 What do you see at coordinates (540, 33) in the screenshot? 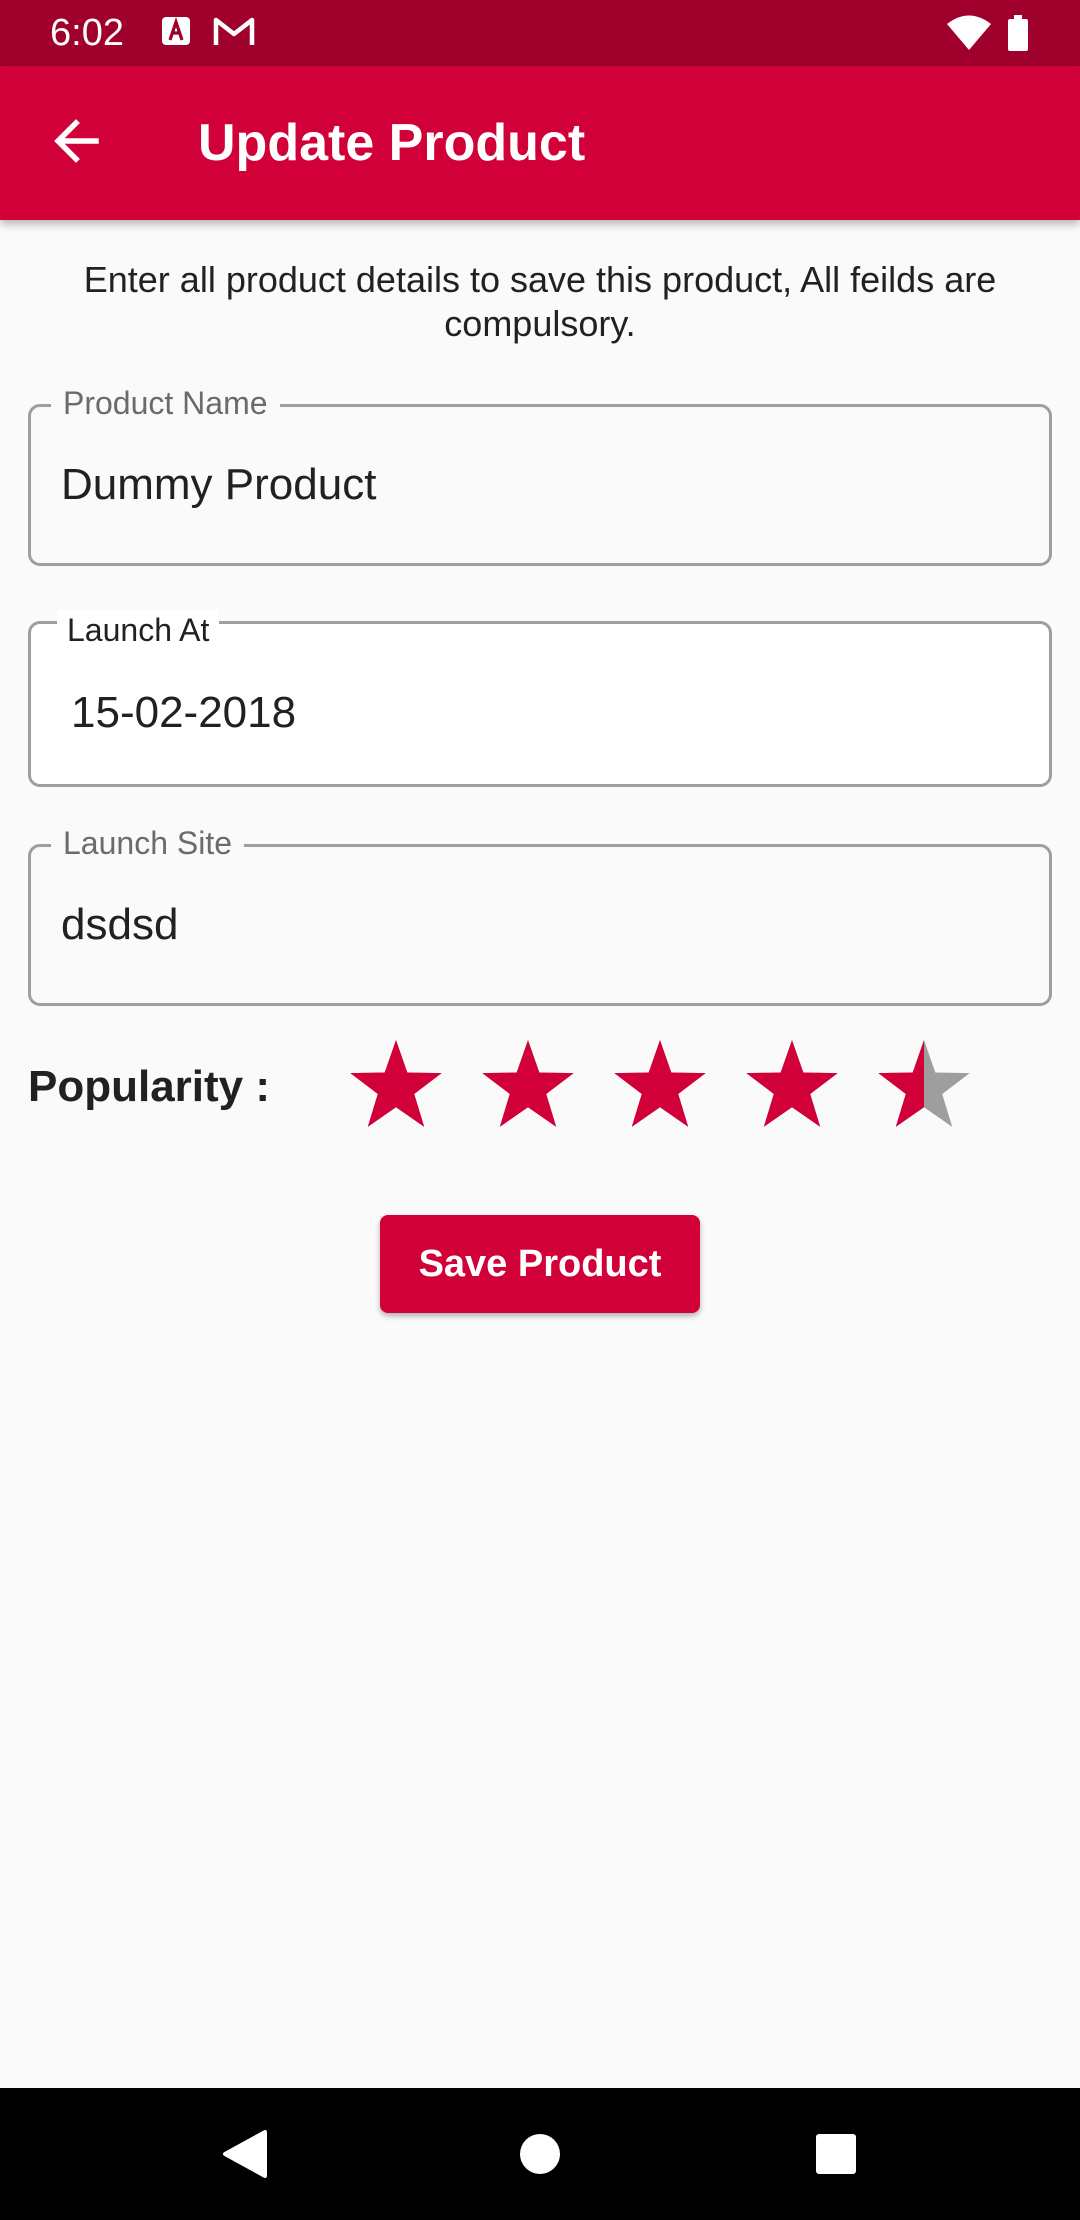
I see `status-bar: 6:02` at bounding box center [540, 33].